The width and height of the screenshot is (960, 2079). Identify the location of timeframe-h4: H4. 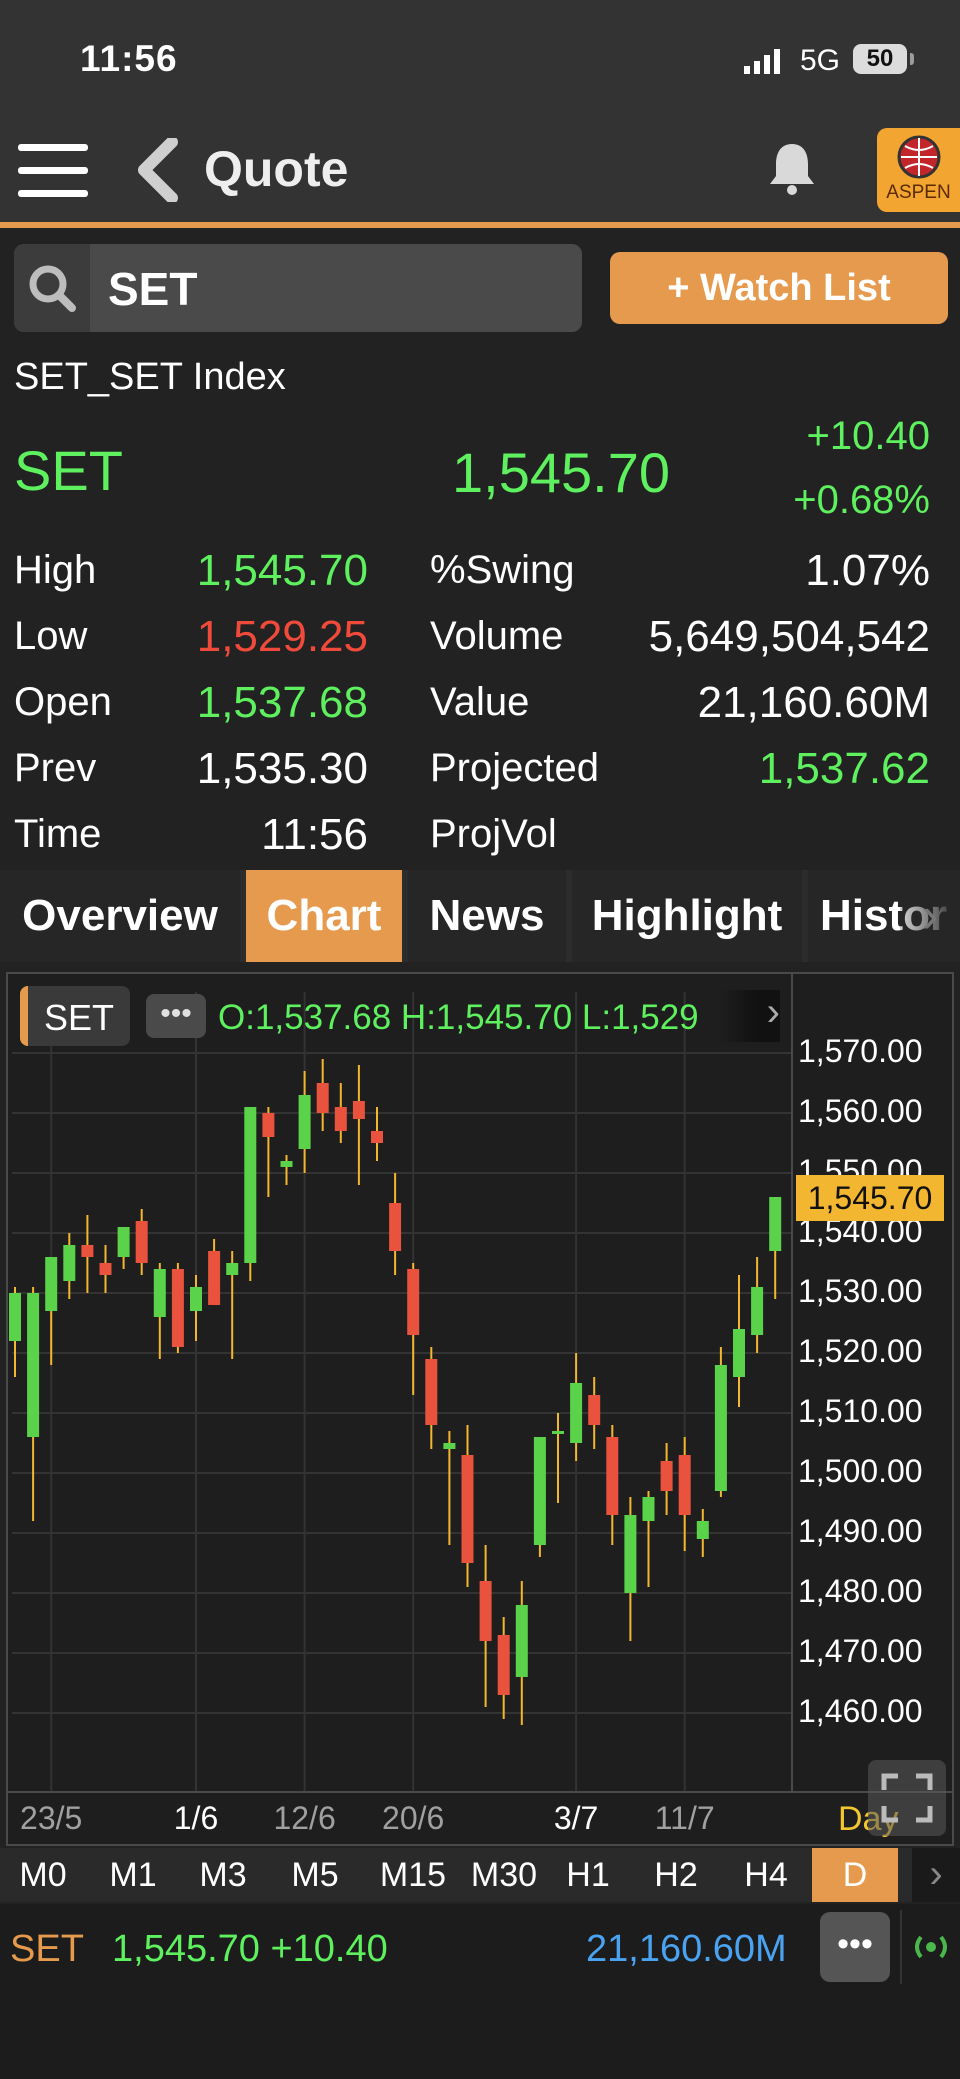
(766, 1875).